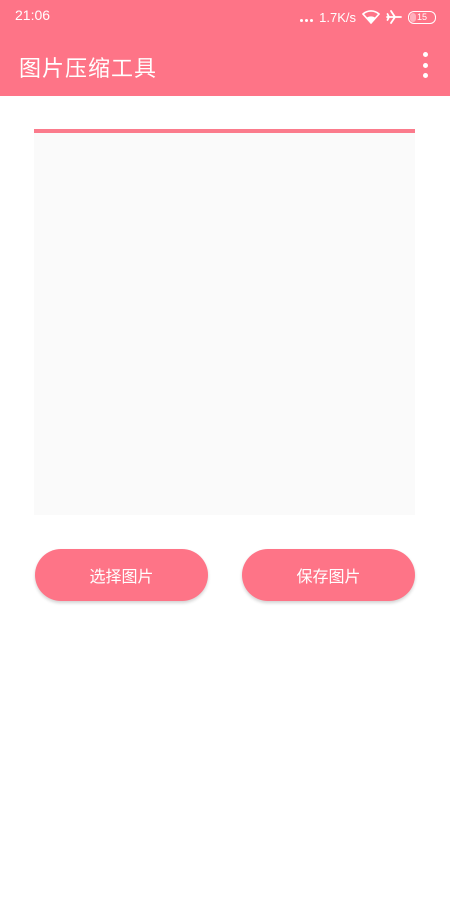 The height and width of the screenshot is (900, 450). Describe the element at coordinates (307, 20) in the screenshot. I see `signal-dots-icon` at that location.